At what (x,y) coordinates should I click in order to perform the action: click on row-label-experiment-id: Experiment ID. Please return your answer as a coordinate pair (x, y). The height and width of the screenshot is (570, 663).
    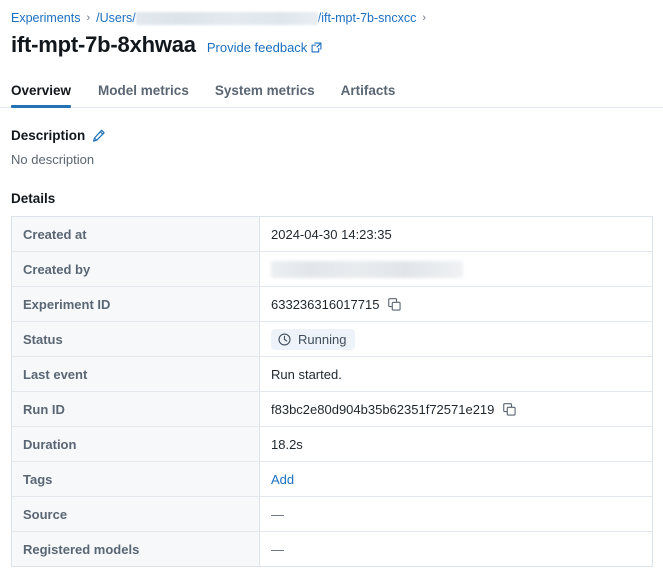
    Looking at the image, I should click on (135, 304).